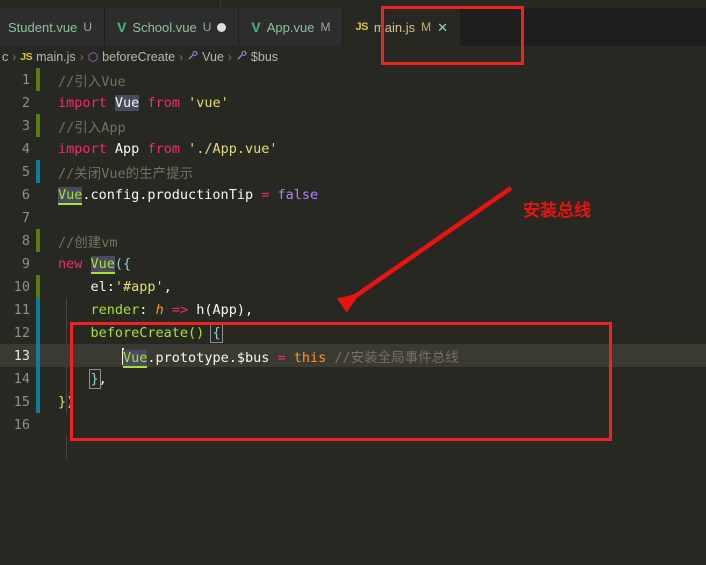  I want to click on code-line: 4 import App from './App.vue', so click(353, 148).